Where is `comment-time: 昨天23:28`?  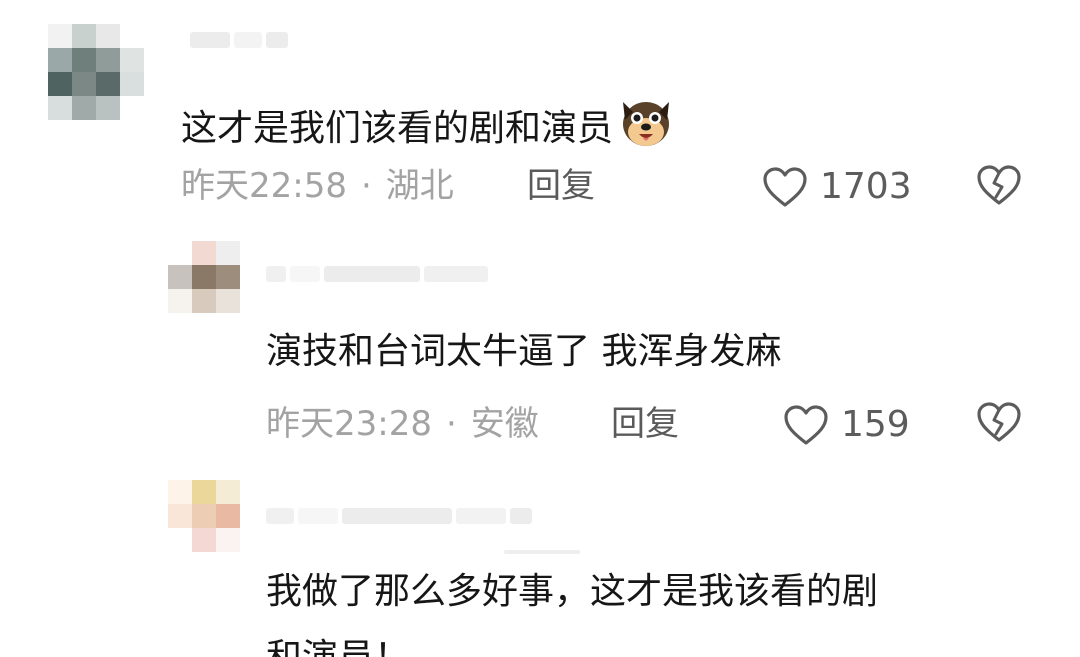 comment-time: 昨天23:28 is located at coordinates (349, 424).